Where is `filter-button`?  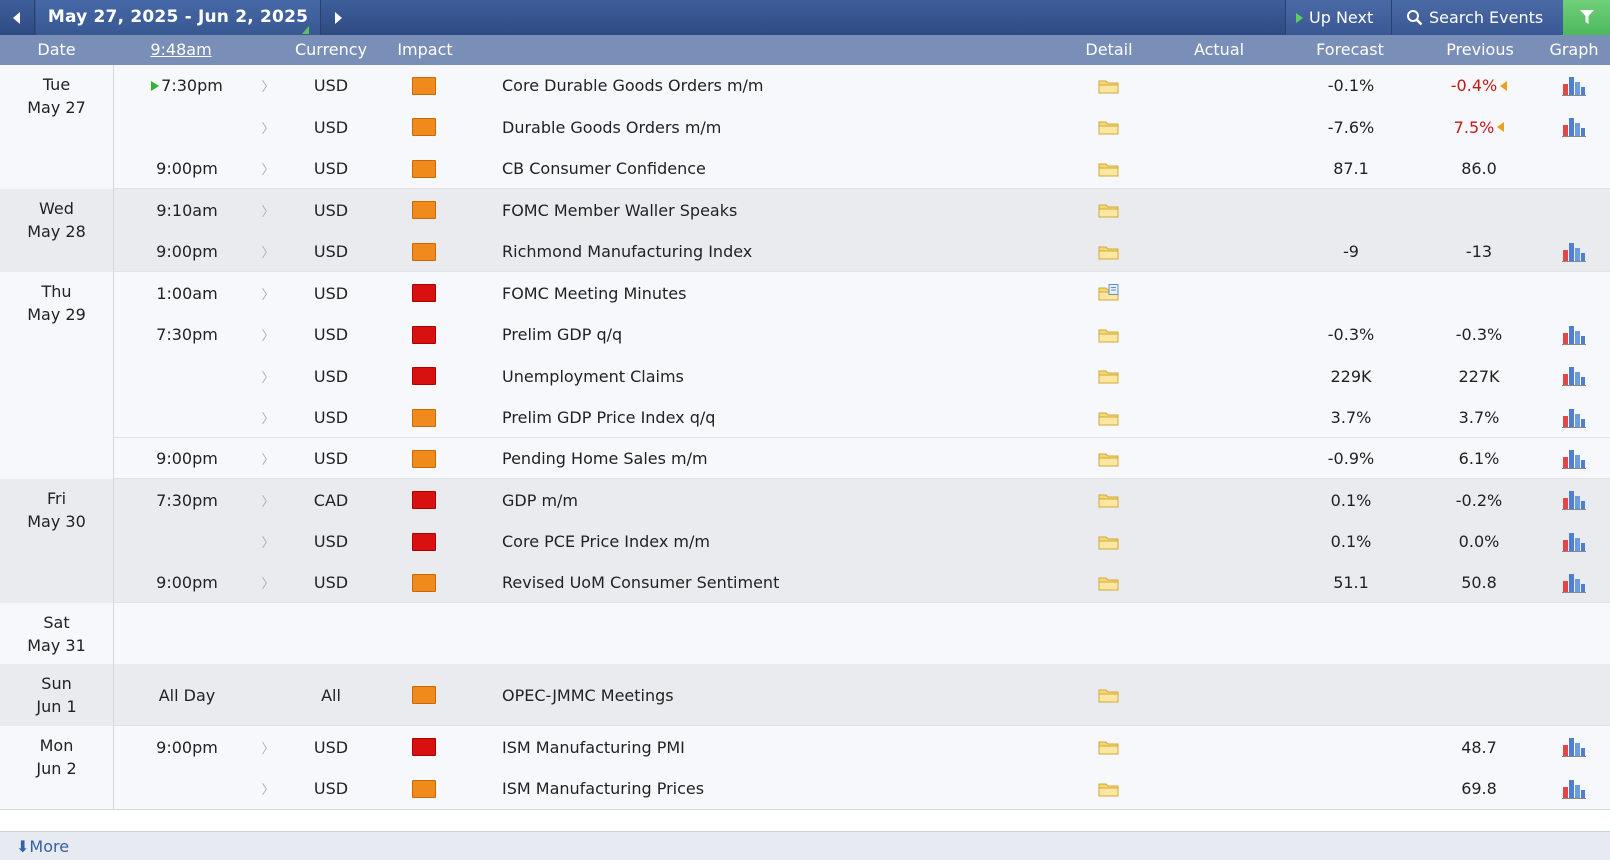
filter-button is located at coordinates (1586, 17).